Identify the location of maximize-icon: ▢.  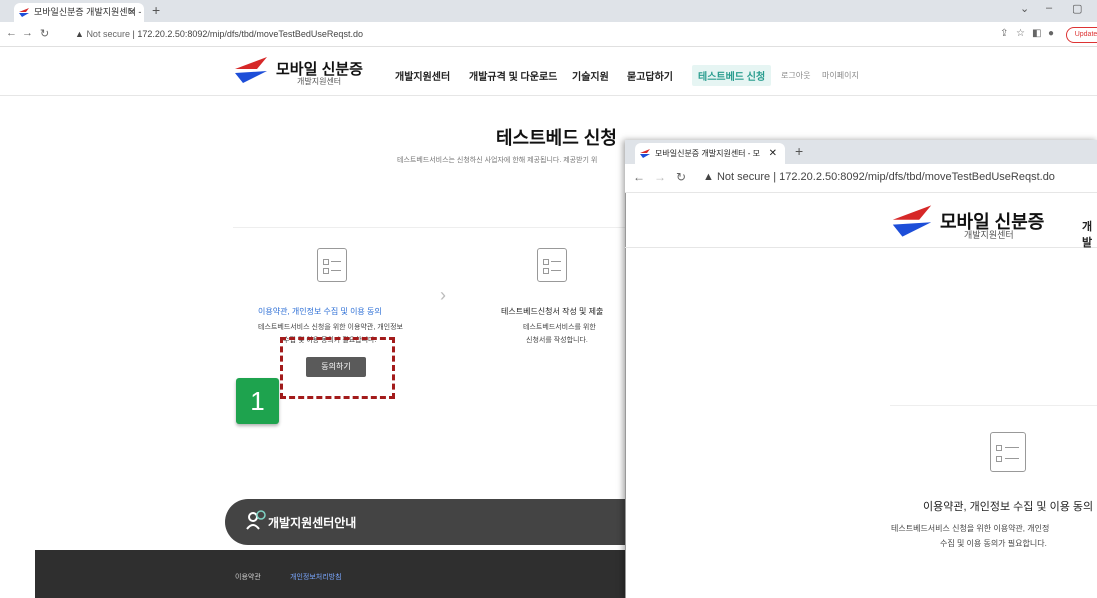
(1077, 8).